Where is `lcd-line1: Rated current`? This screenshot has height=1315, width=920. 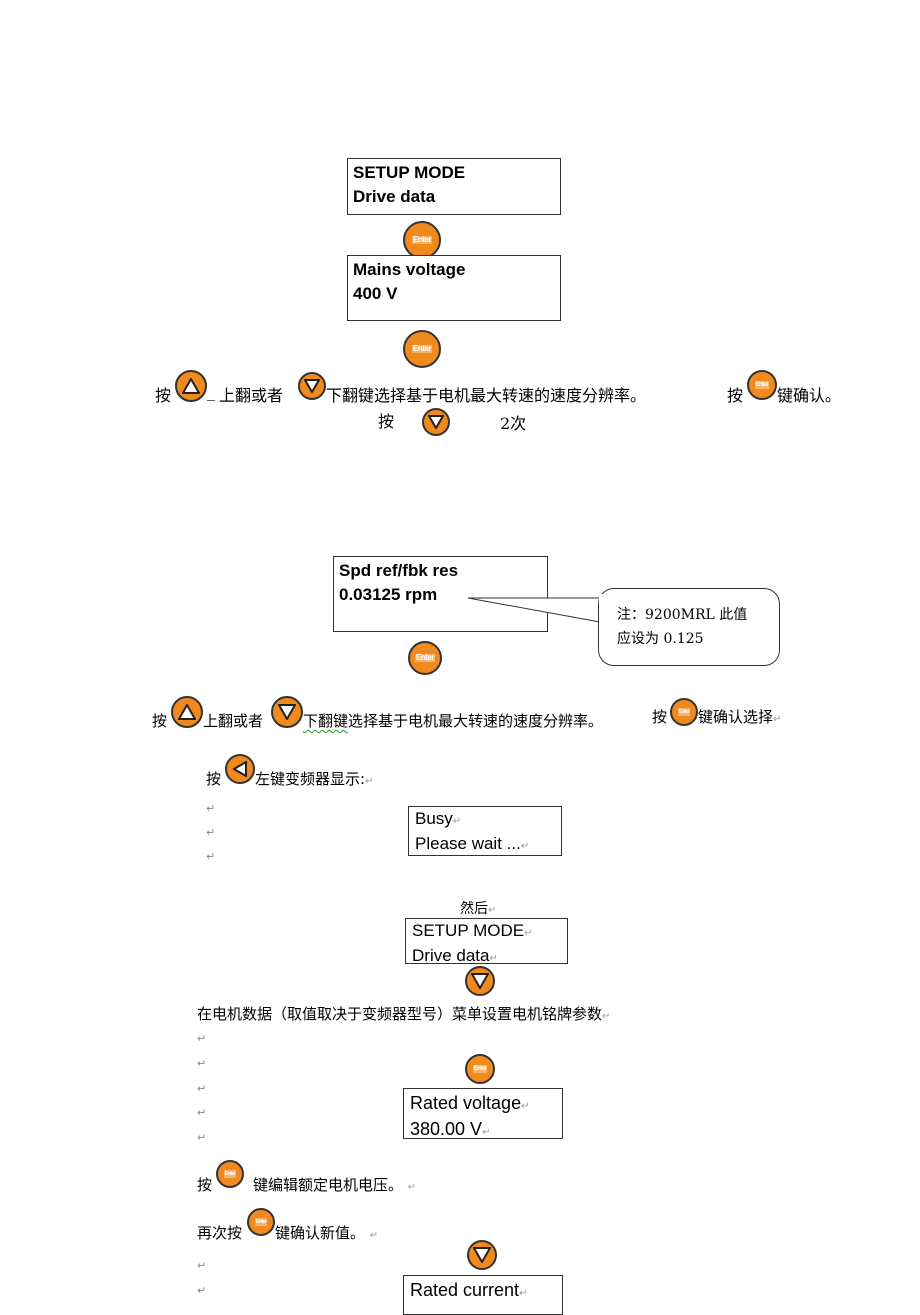 lcd-line1: Rated current is located at coordinates (465, 1290).